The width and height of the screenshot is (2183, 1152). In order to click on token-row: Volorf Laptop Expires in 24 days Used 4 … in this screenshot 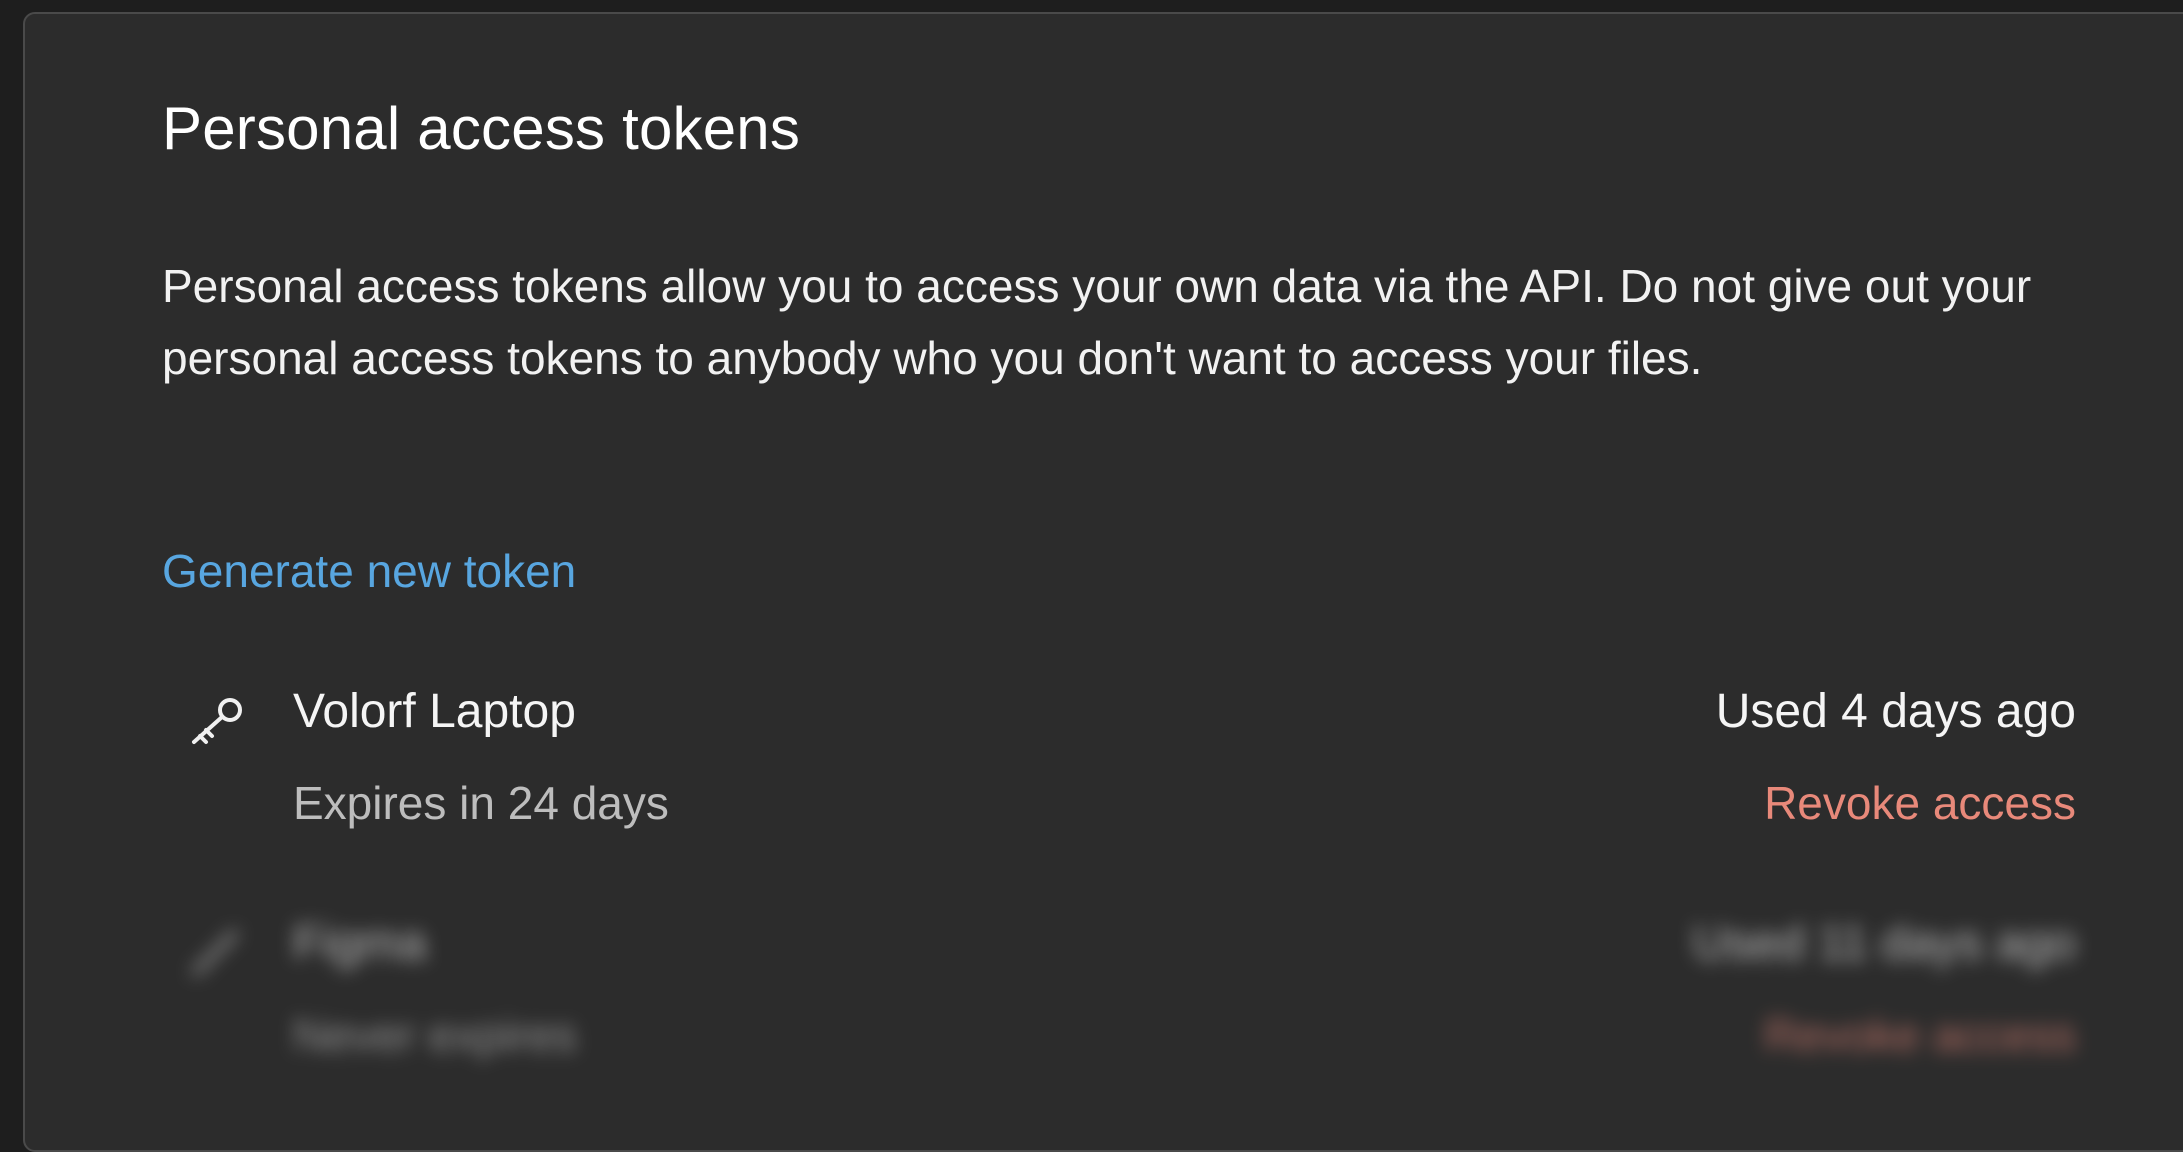, I will do `click(1119, 764)`.